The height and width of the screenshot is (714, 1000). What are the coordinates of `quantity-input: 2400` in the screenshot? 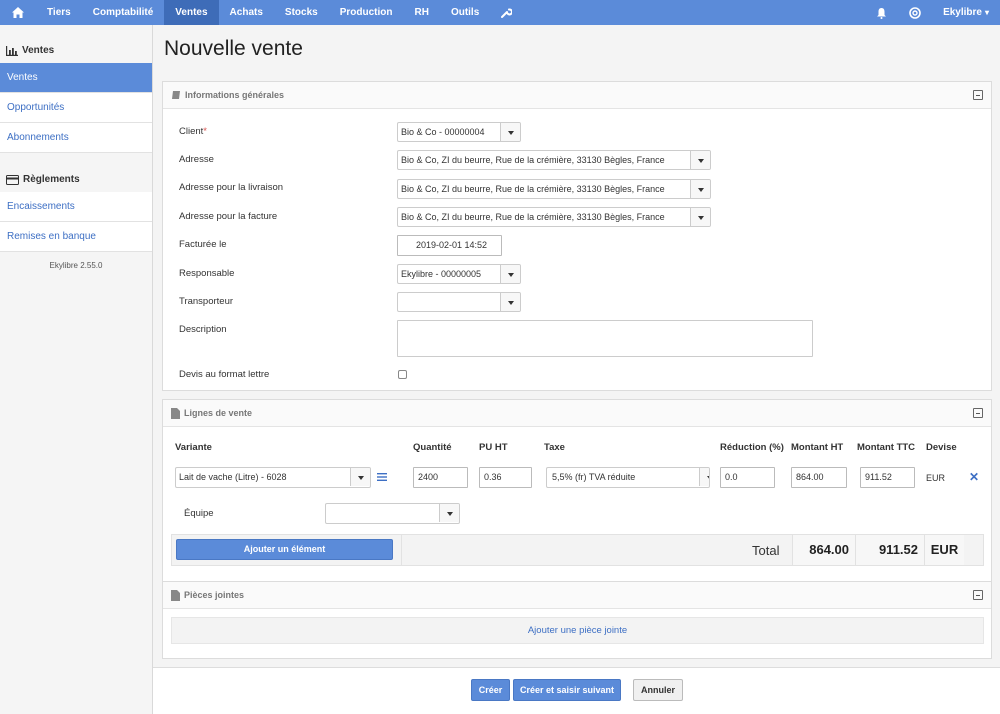 It's located at (440, 477).